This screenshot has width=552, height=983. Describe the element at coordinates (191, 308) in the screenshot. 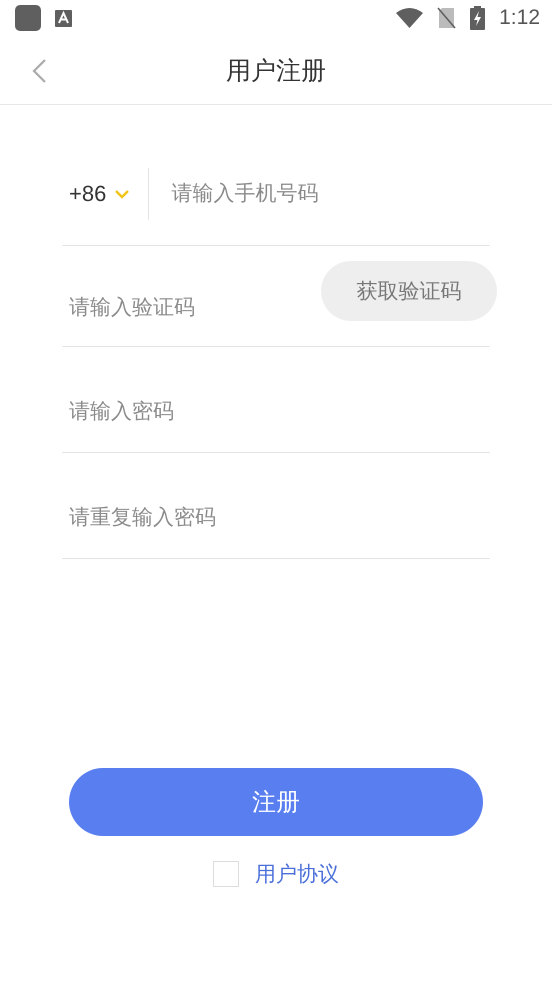

I see `code-input: 请输入验证码` at that location.